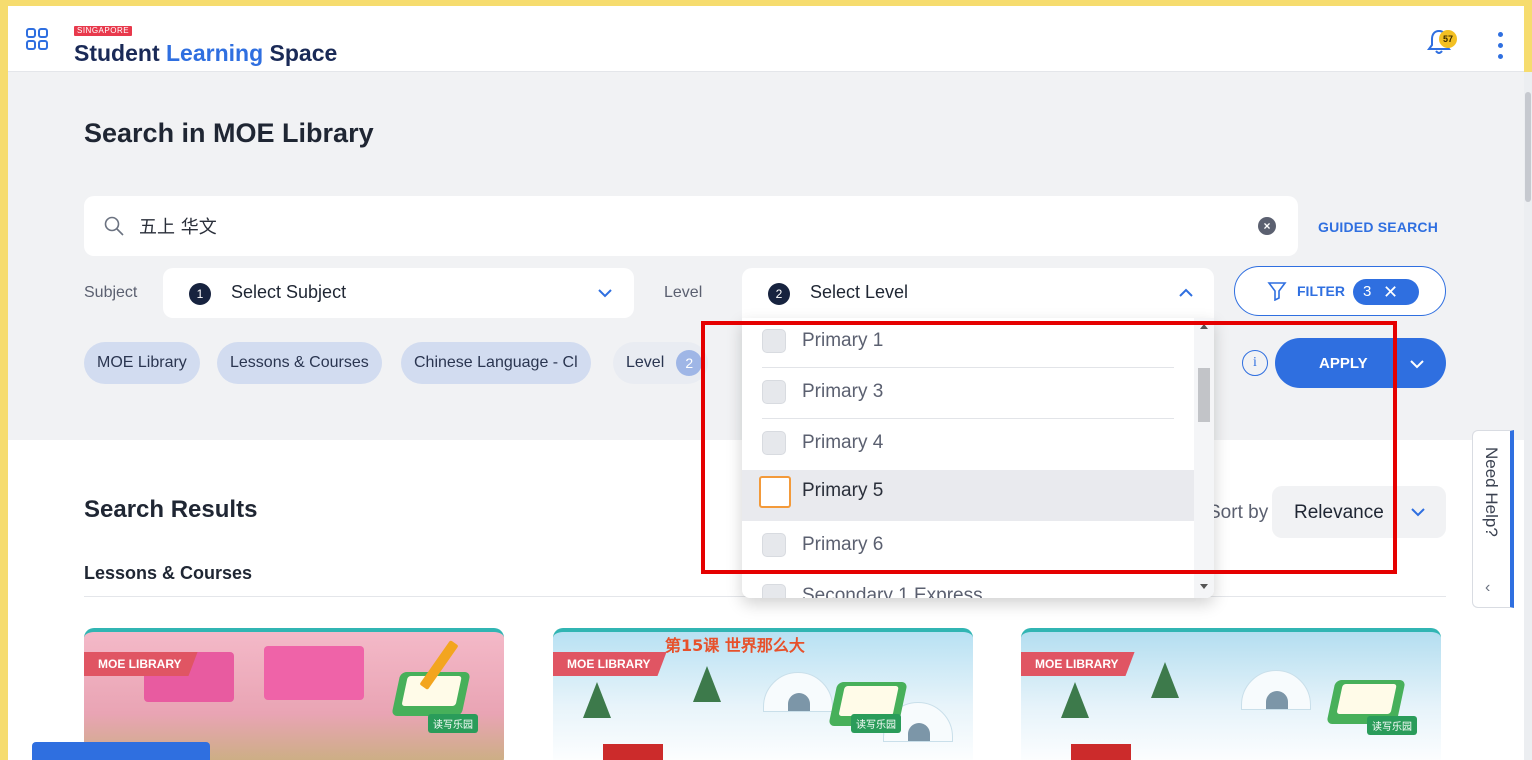 This screenshot has width=1532, height=760. I want to click on section-label: Lessons & Courses, so click(168, 573).